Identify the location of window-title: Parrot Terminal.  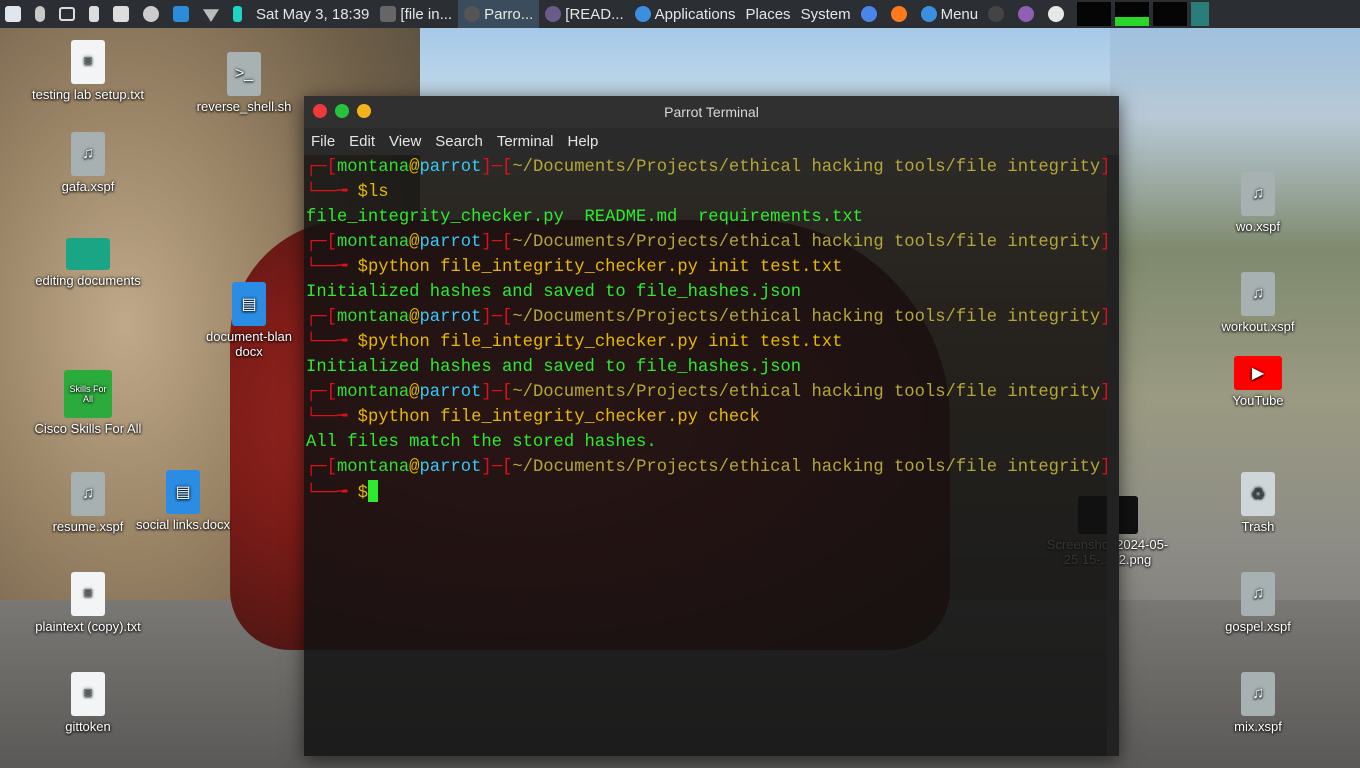
(711, 112).